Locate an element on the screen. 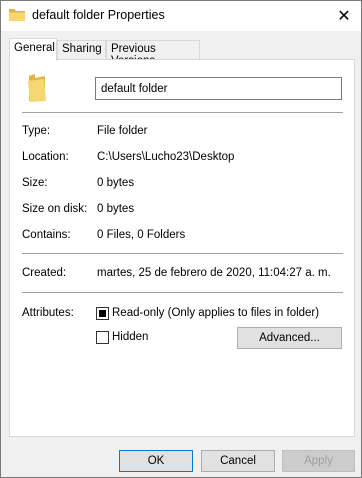 The width and height of the screenshot is (362, 478). size-on-disk-value: 0 bytes is located at coordinates (116, 209).